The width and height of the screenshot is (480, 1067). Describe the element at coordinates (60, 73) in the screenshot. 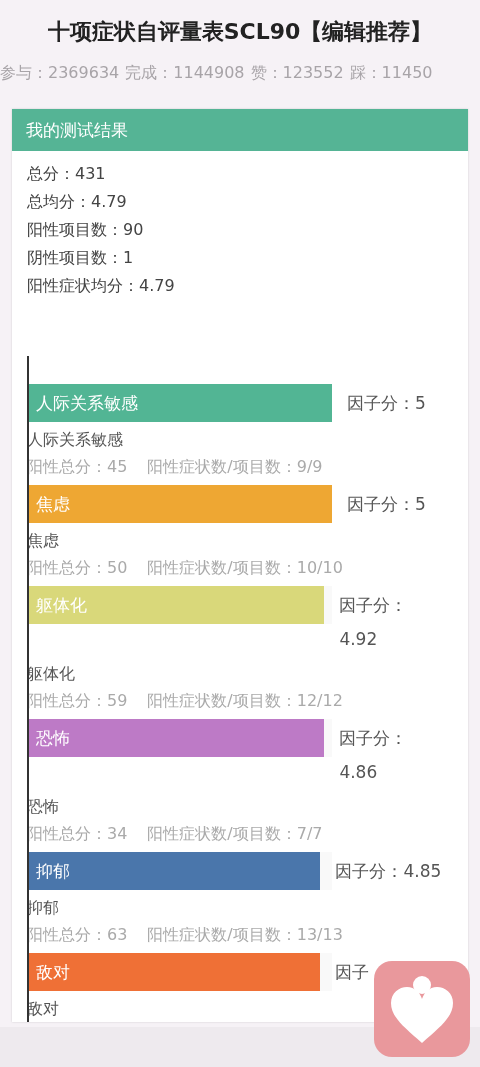

I see `stat-count: 参与：2369634` at that location.